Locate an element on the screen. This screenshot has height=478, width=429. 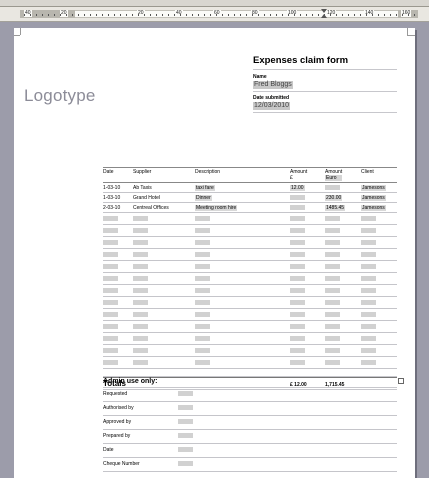
admin-row: Authorised by is located at coordinates (250, 409).